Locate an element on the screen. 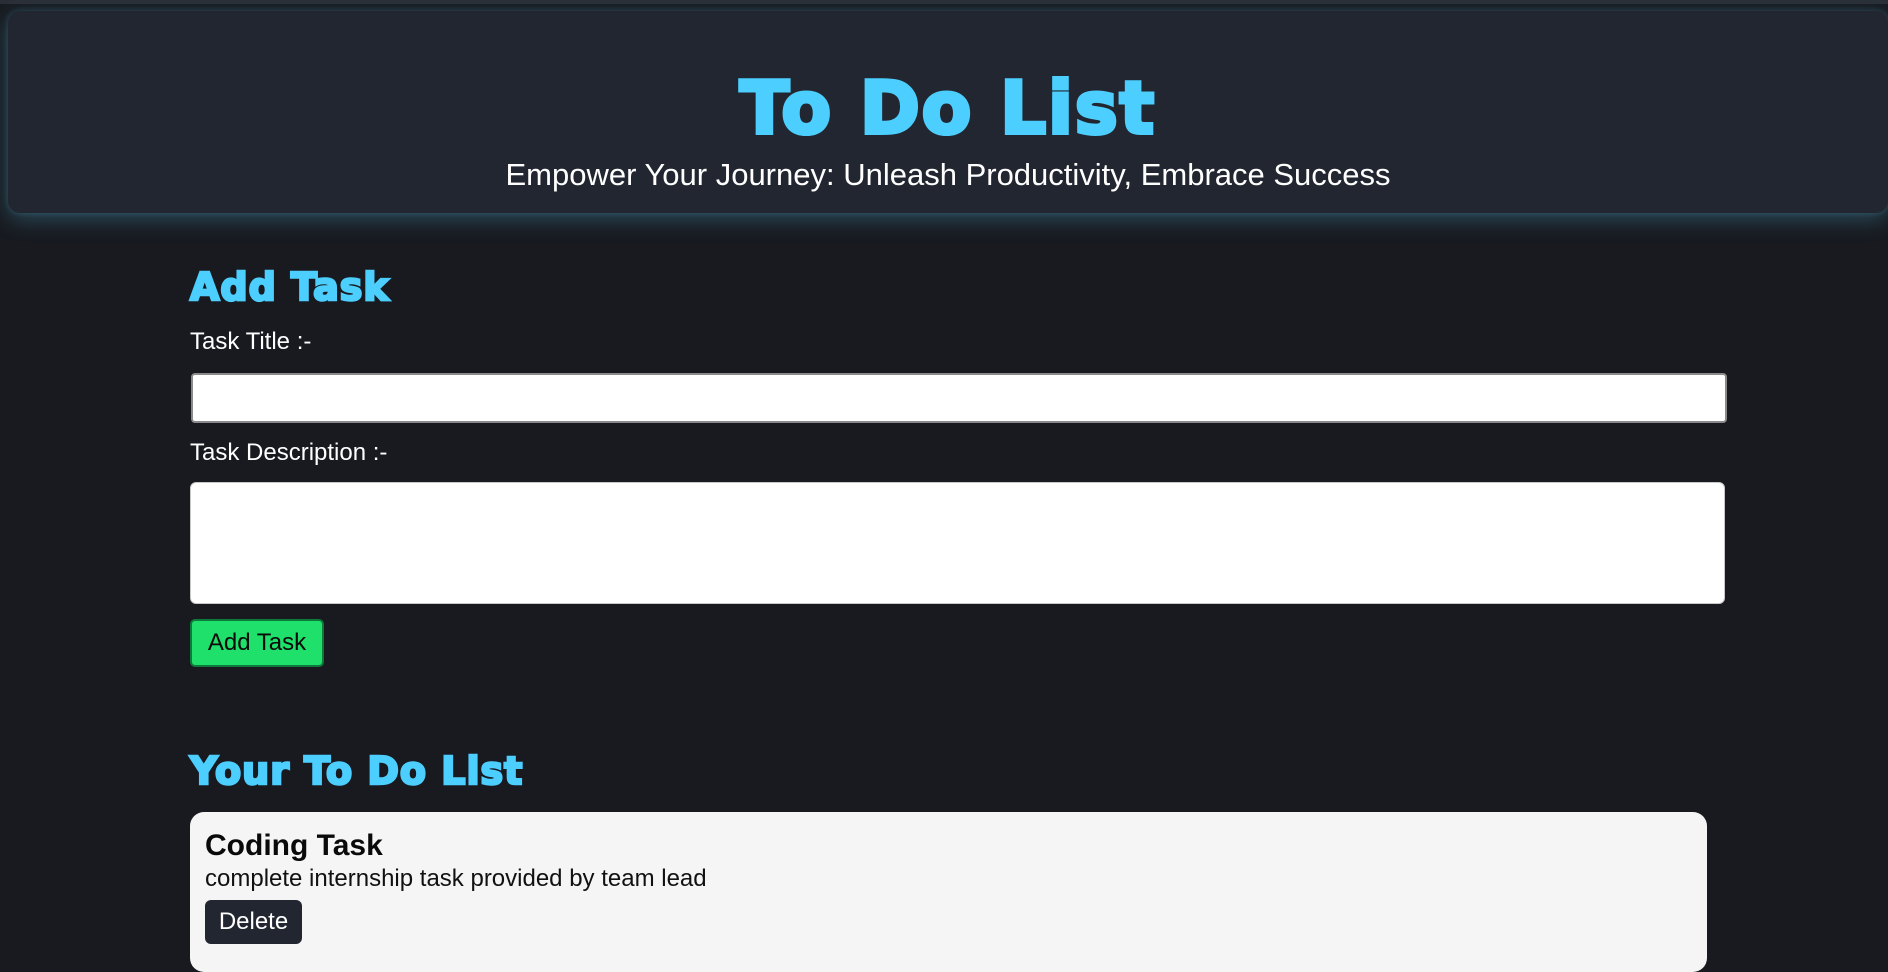 This screenshot has width=1888, height=972. task-description-input is located at coordinates (957, 543).